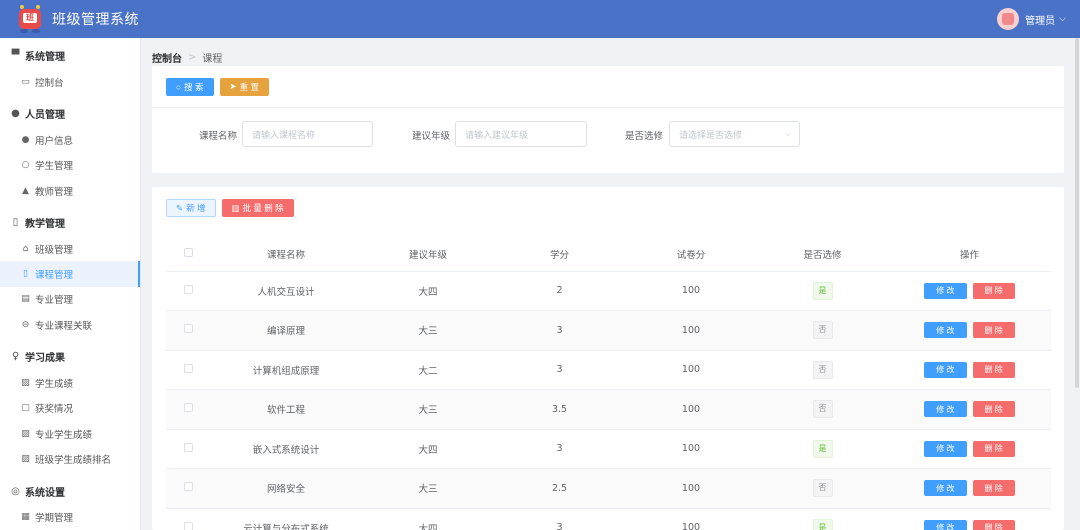  What do you see at coordinates (307, 134) in the screenshot?
I see `course-name-input: 请输入课程名称` at bounding box center [307, 134].